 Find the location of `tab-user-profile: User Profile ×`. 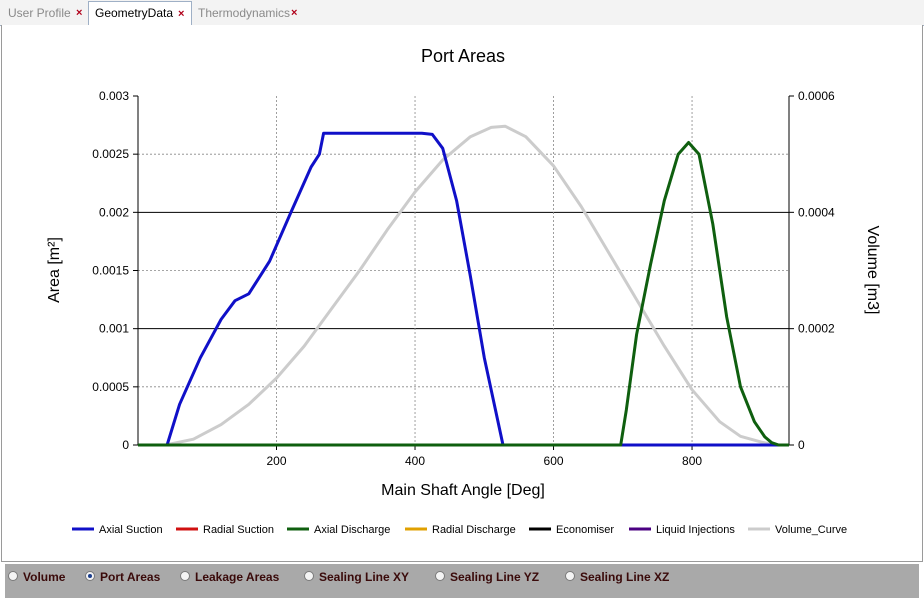

tab-user-profile: User Profile × is located at coordinates (45, 13).